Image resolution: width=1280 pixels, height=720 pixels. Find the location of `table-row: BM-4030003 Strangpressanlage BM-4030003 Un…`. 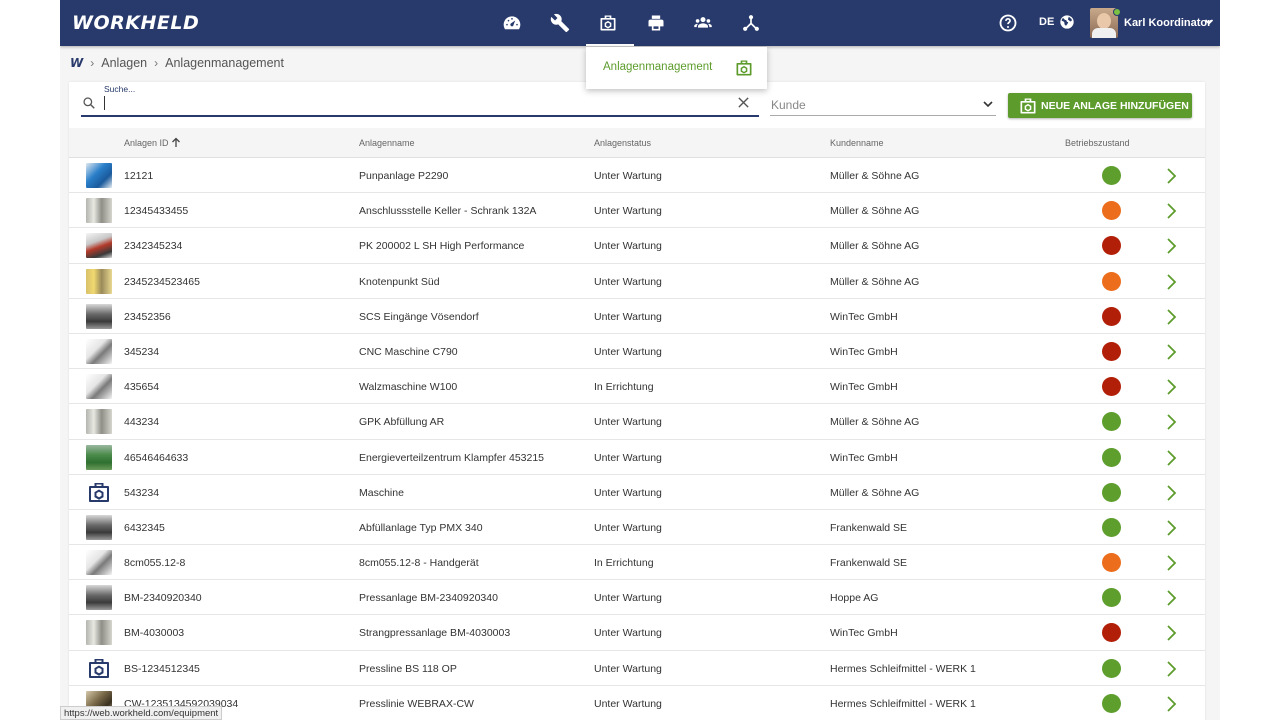

table-row: BM-4030003 Strangpressanlage BM-4030003 Un… is located at coordinates (637, 633).